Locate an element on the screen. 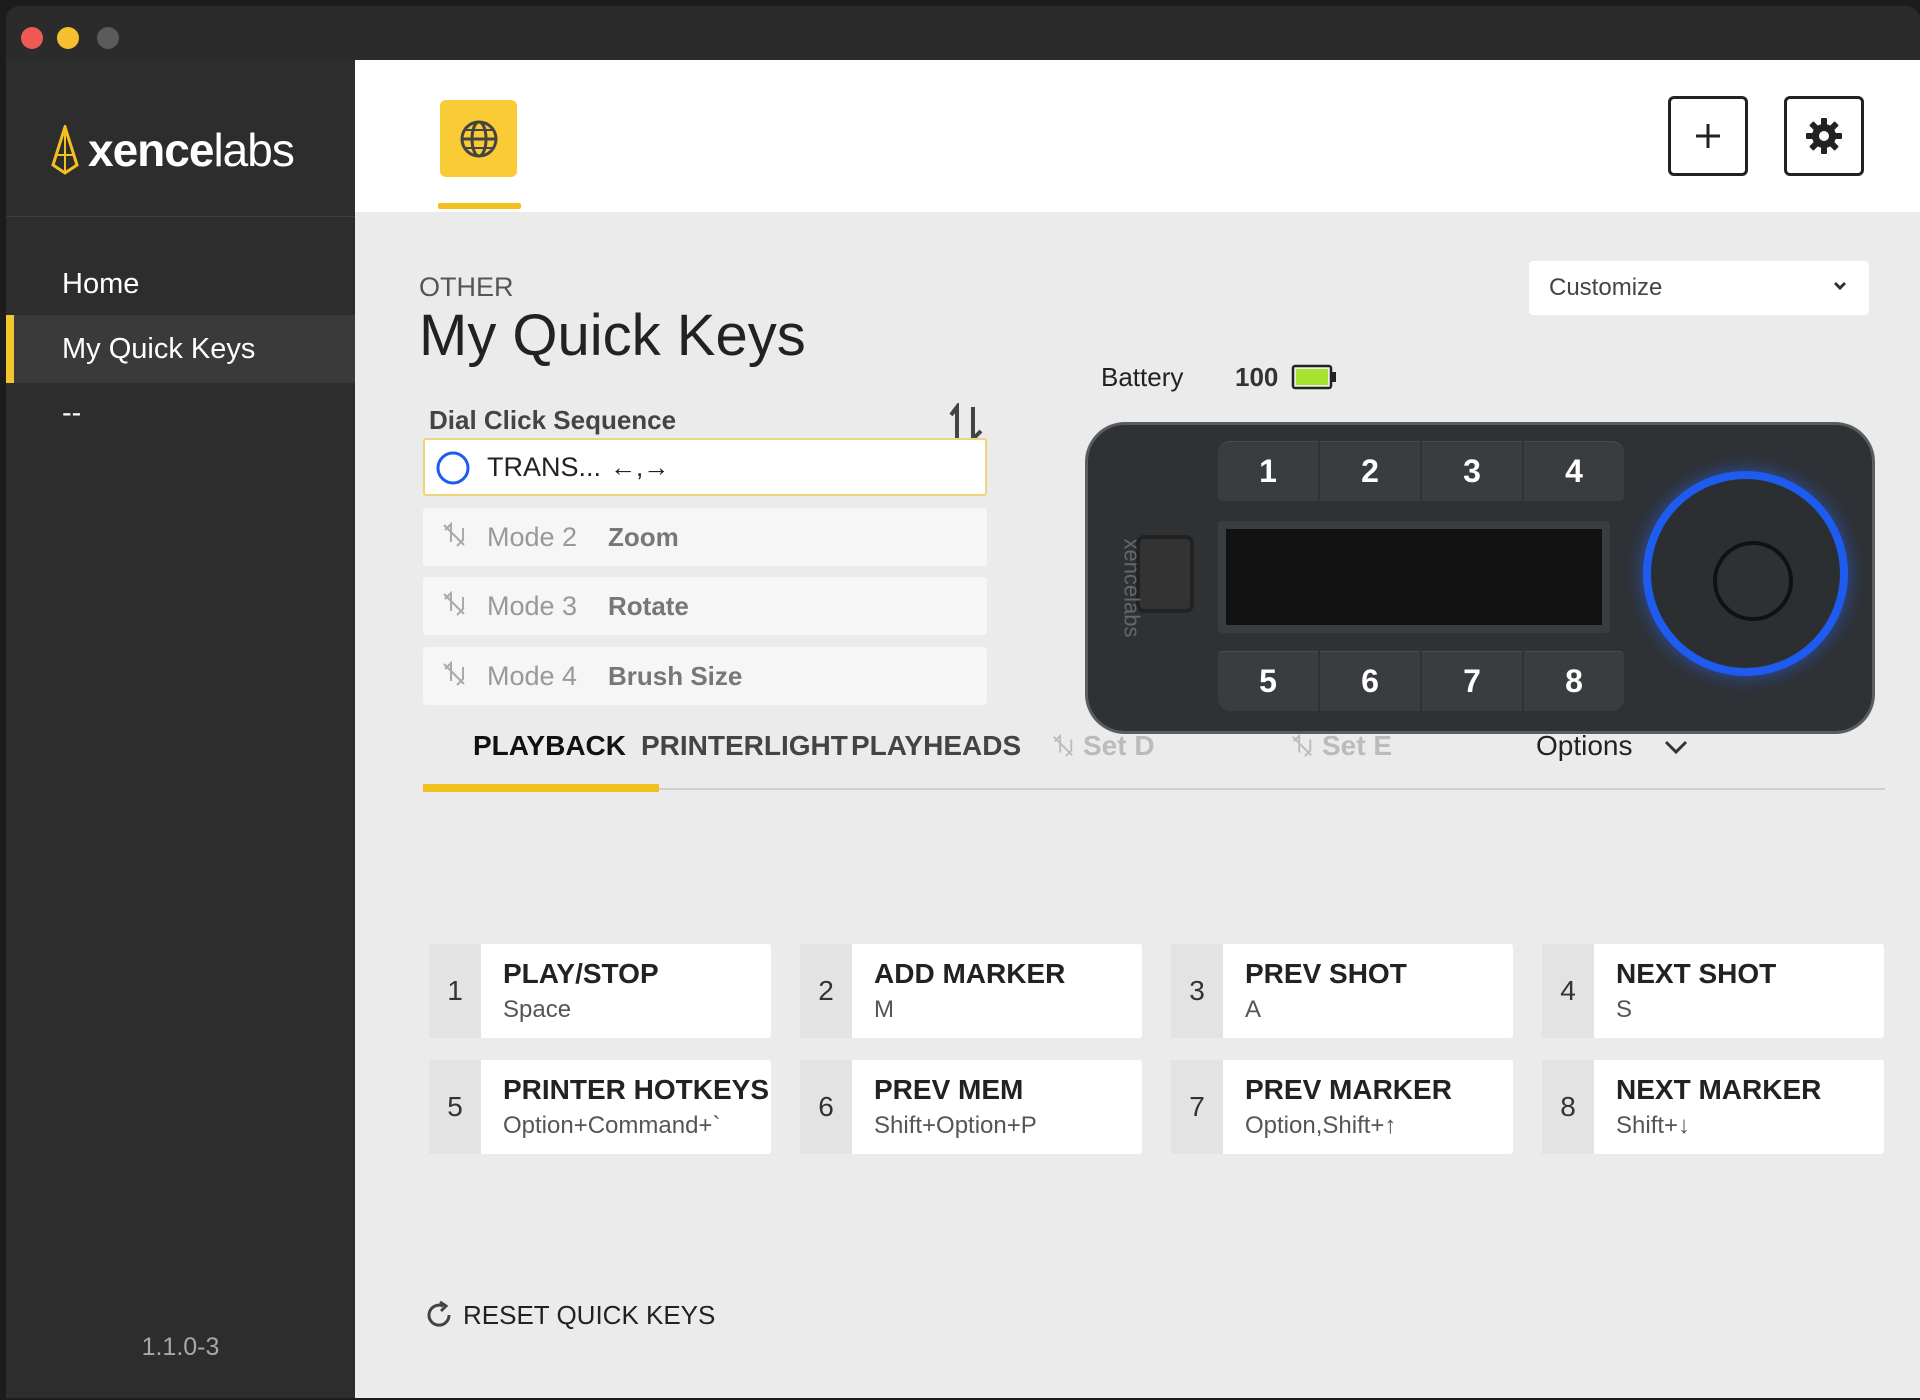 The image size is (1920, 1400). customize-select-value: Customize is located at coordinates (1606, 287).